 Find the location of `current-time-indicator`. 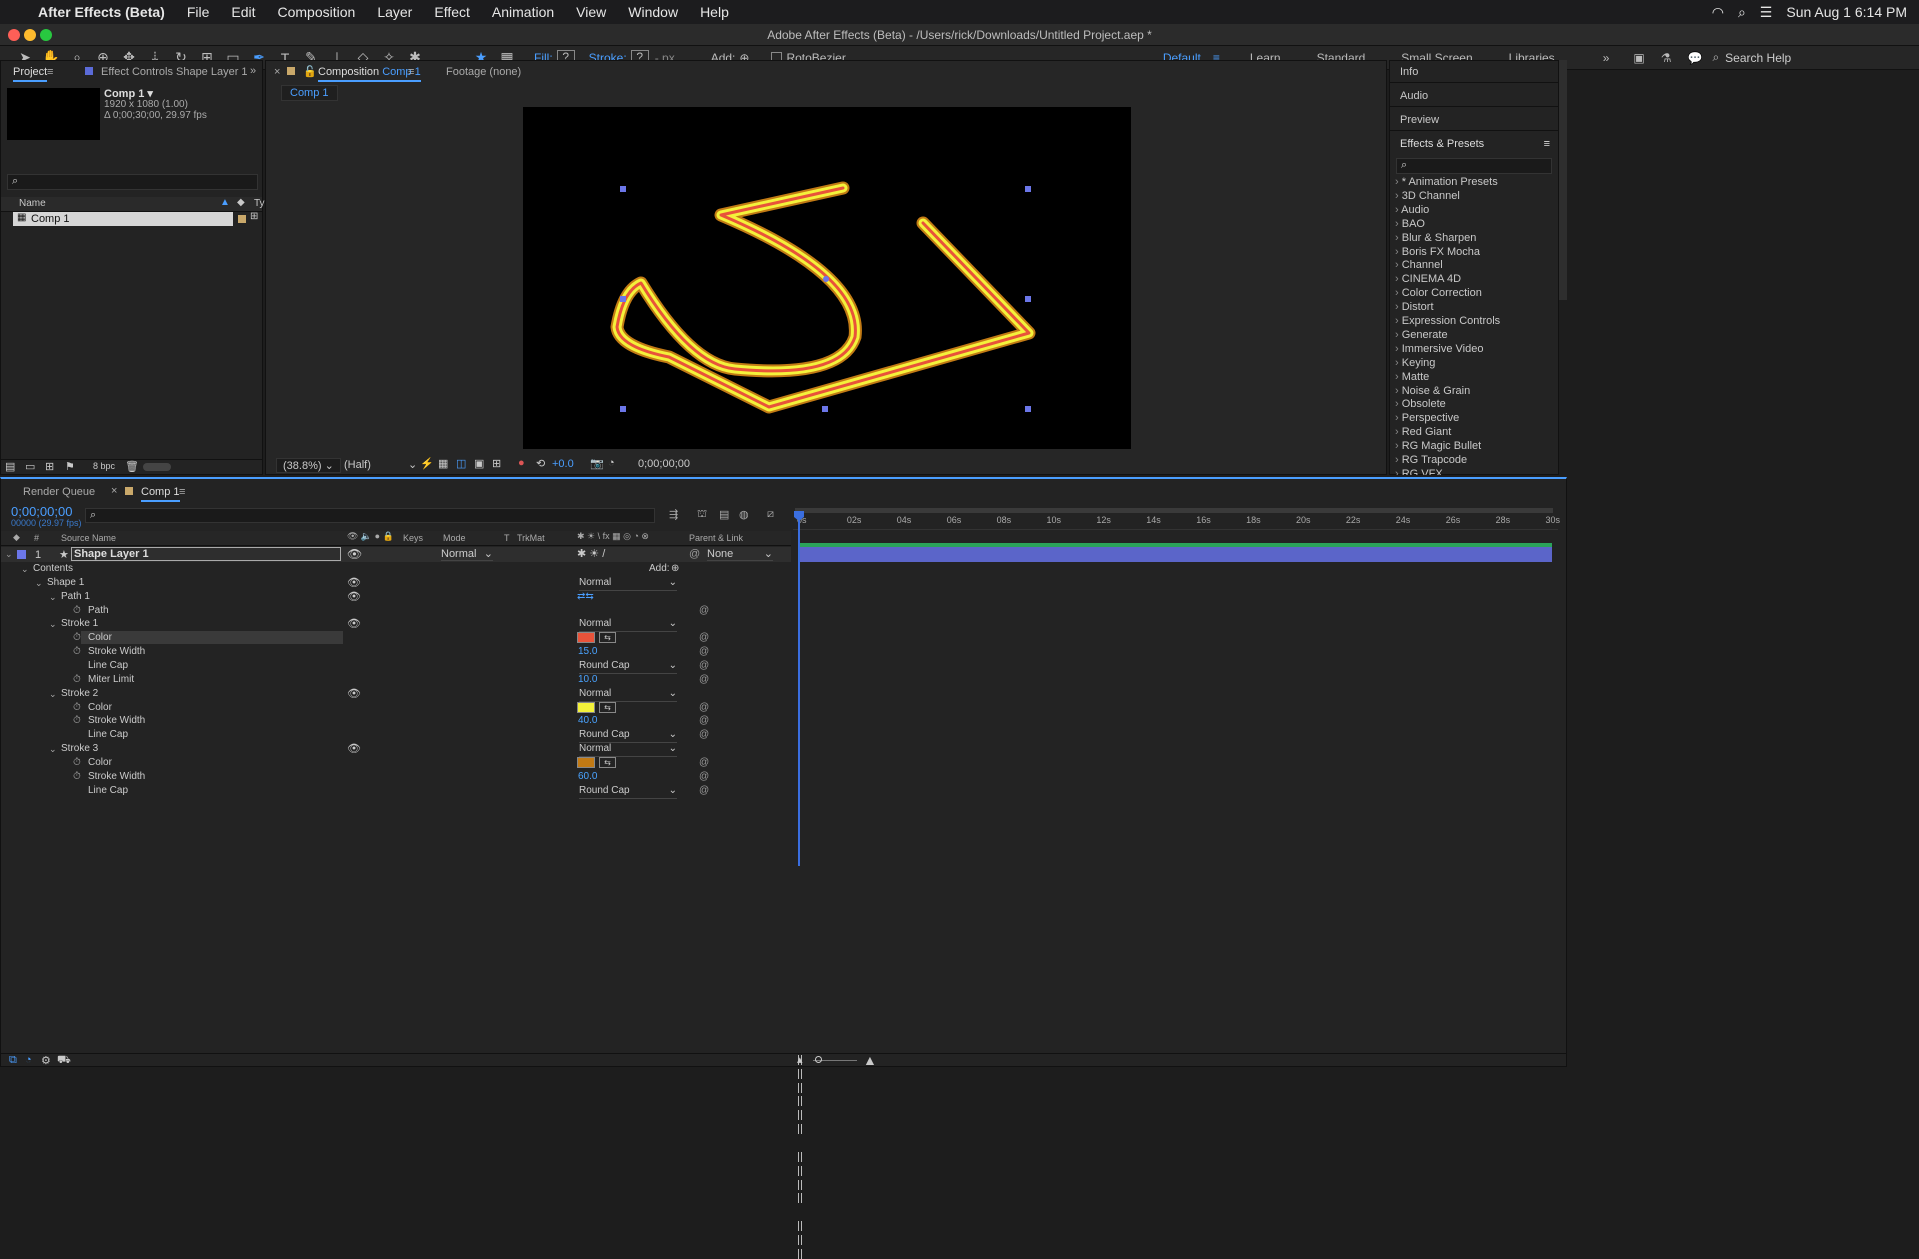

current-time-indicator is located at coordinates (799, 688).